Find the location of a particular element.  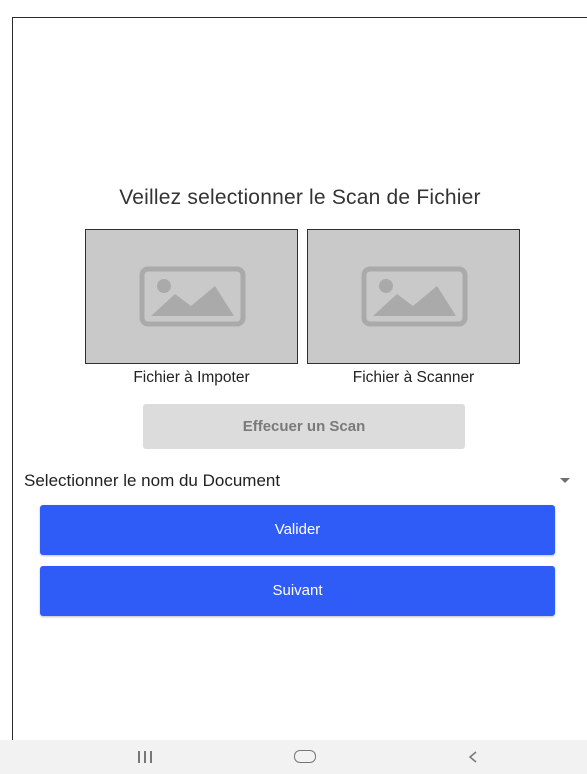

import-file-tile is located at coordinates (191, 296).